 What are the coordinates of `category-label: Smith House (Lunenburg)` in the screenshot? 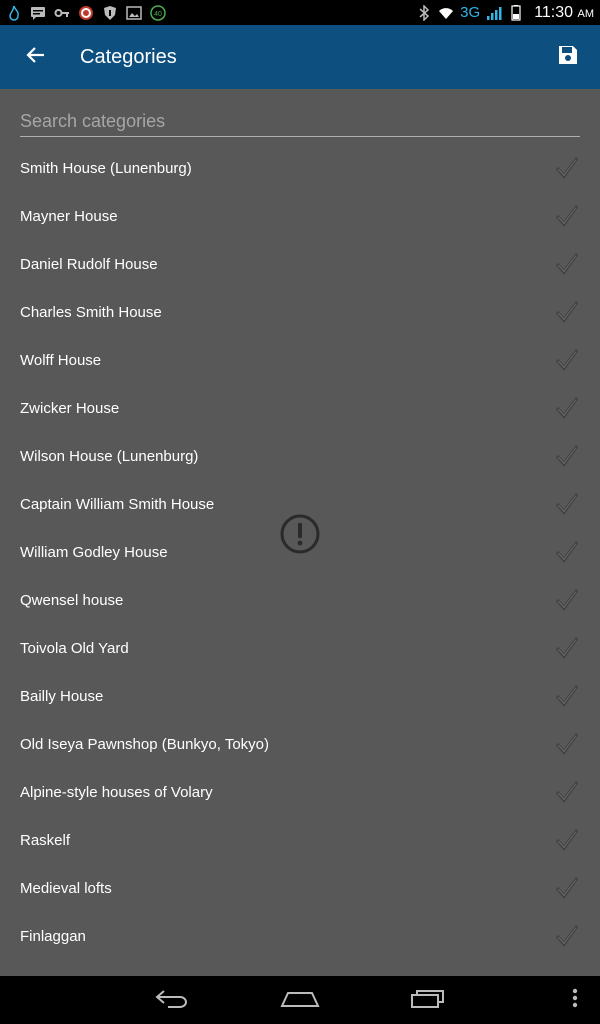 It's located at (106, 168).